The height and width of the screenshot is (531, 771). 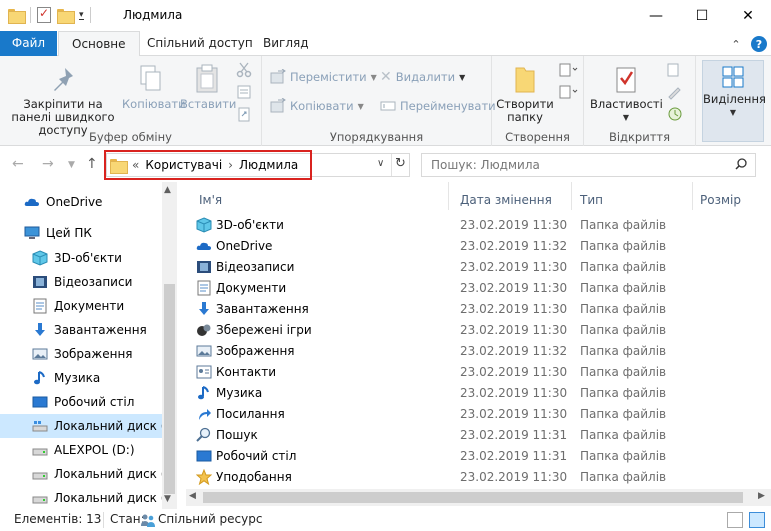 What do you see at coordinates (63, 100) in the screenshot?
I see `pin-button: Закріпити на панелі швидкого доступу` at bounding box center [63, 100].